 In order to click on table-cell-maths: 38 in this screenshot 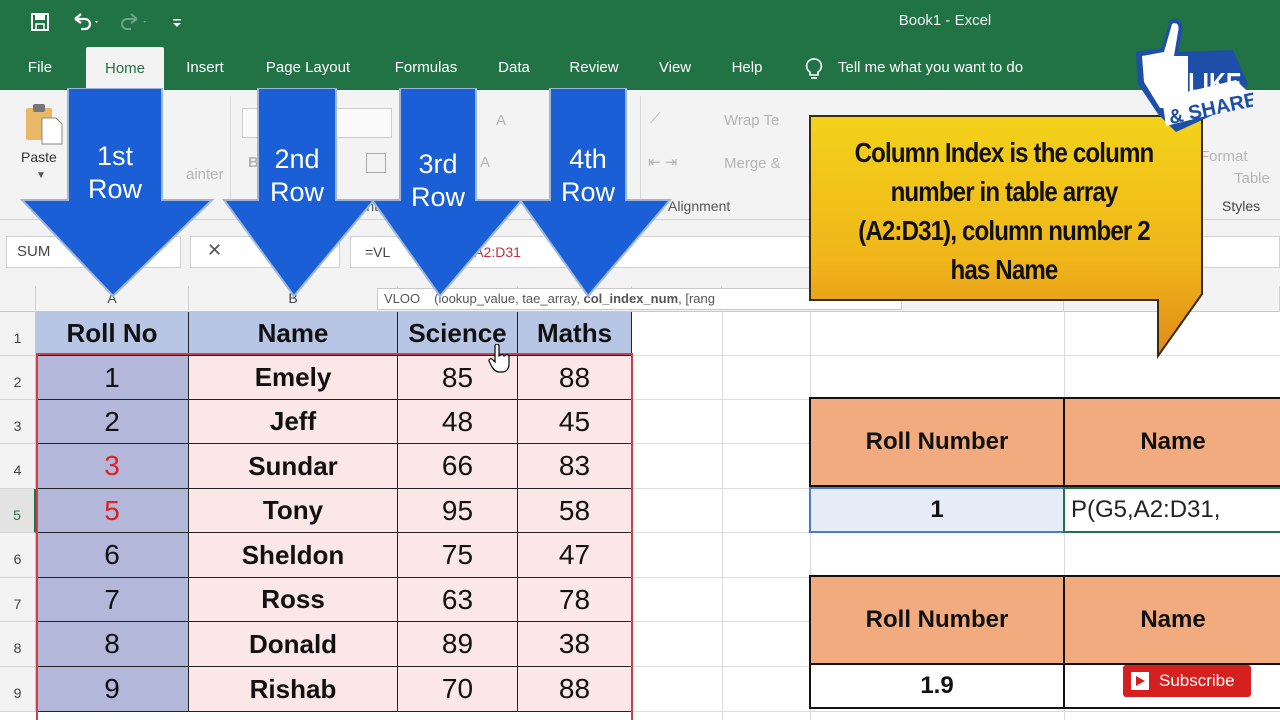, I will do `click(575, 644)`.